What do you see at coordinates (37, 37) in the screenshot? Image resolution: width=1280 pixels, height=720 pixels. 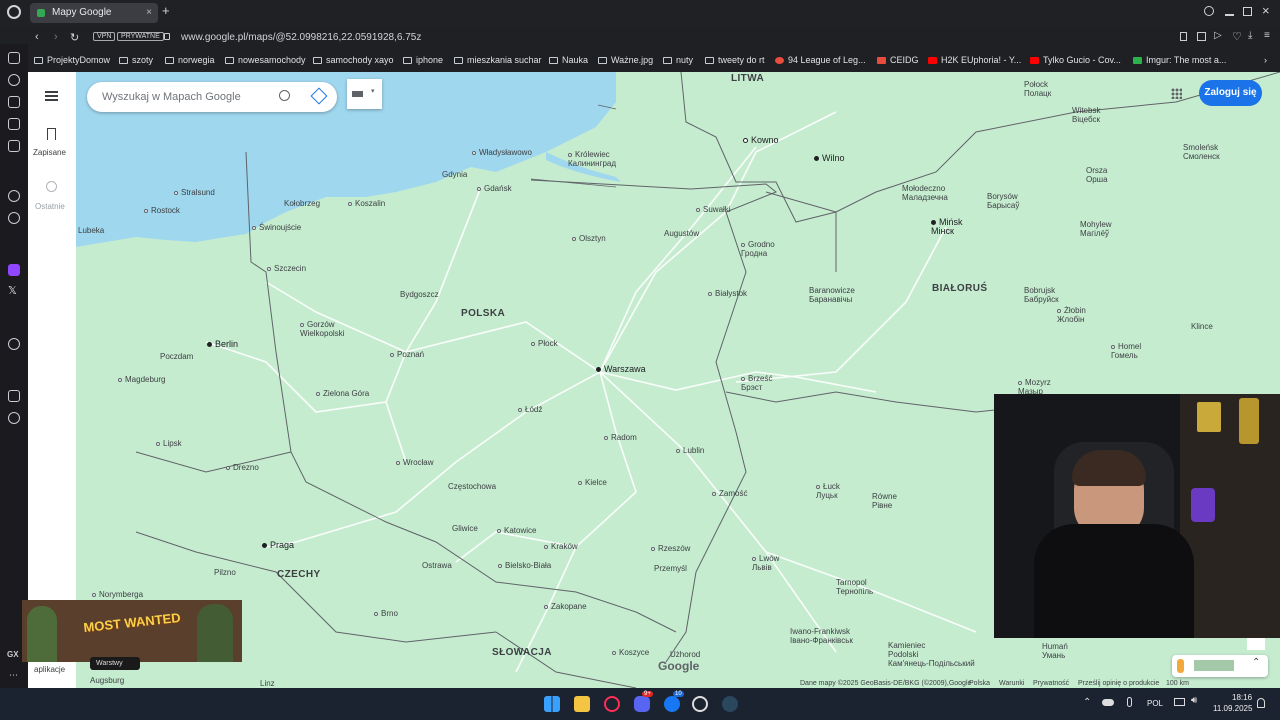 I see `back-icon: ‹` at bounding box center [37, 37].